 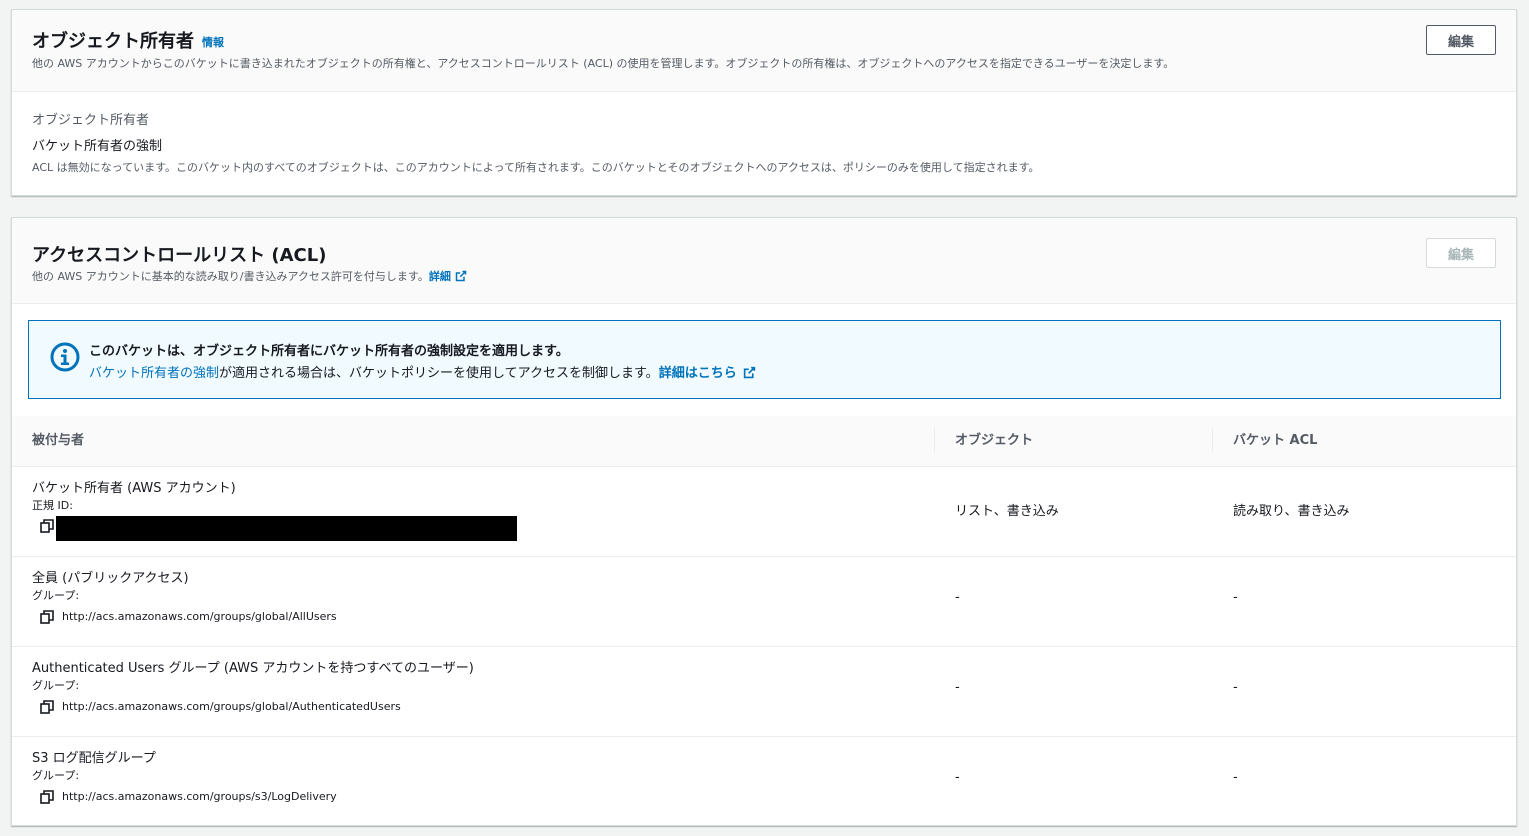 What do you see at coordinates (994, 440) in the screenshot?
I see `column-header-objects: オブジェクト` at bounding box center [994, 440].